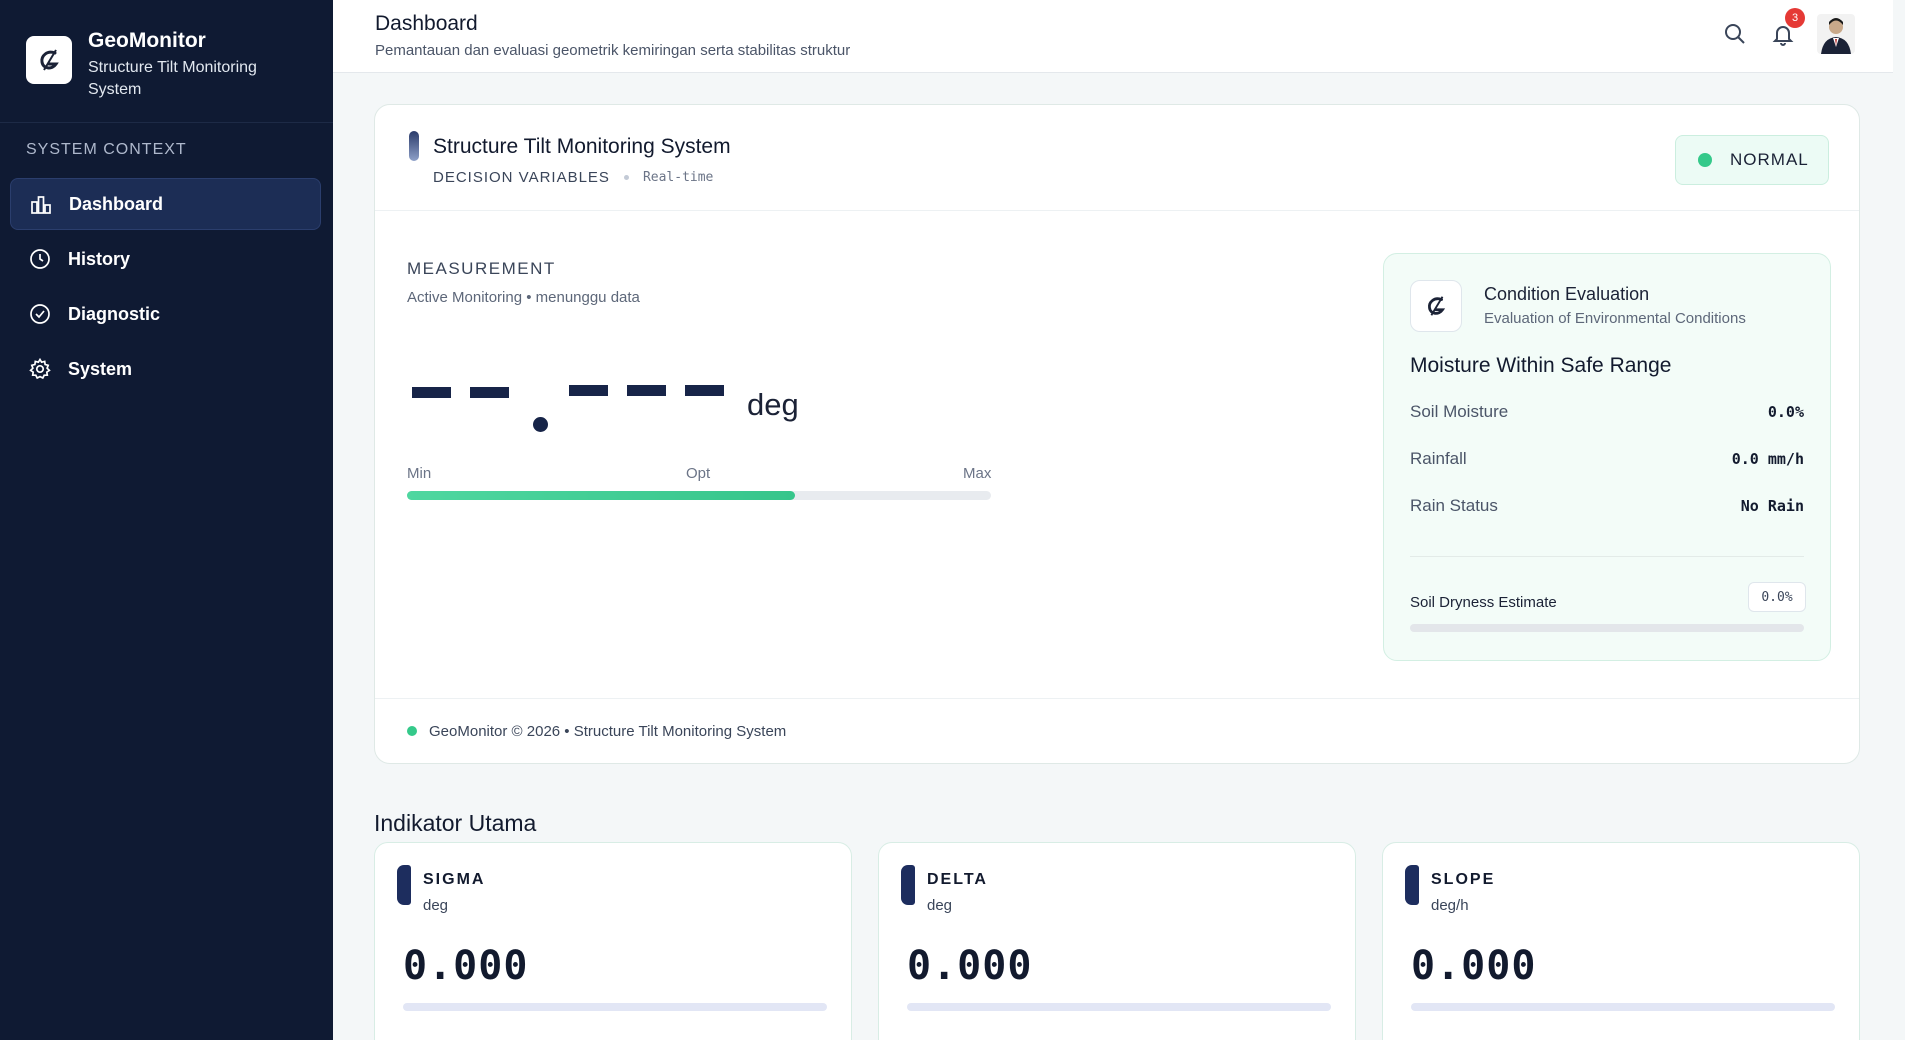 The width and height of the screenshot is (1905, 1040). What do you see at coordinates (1607, 556) in the screenshot?
I see `divider` at bounding box center [1607, 556].